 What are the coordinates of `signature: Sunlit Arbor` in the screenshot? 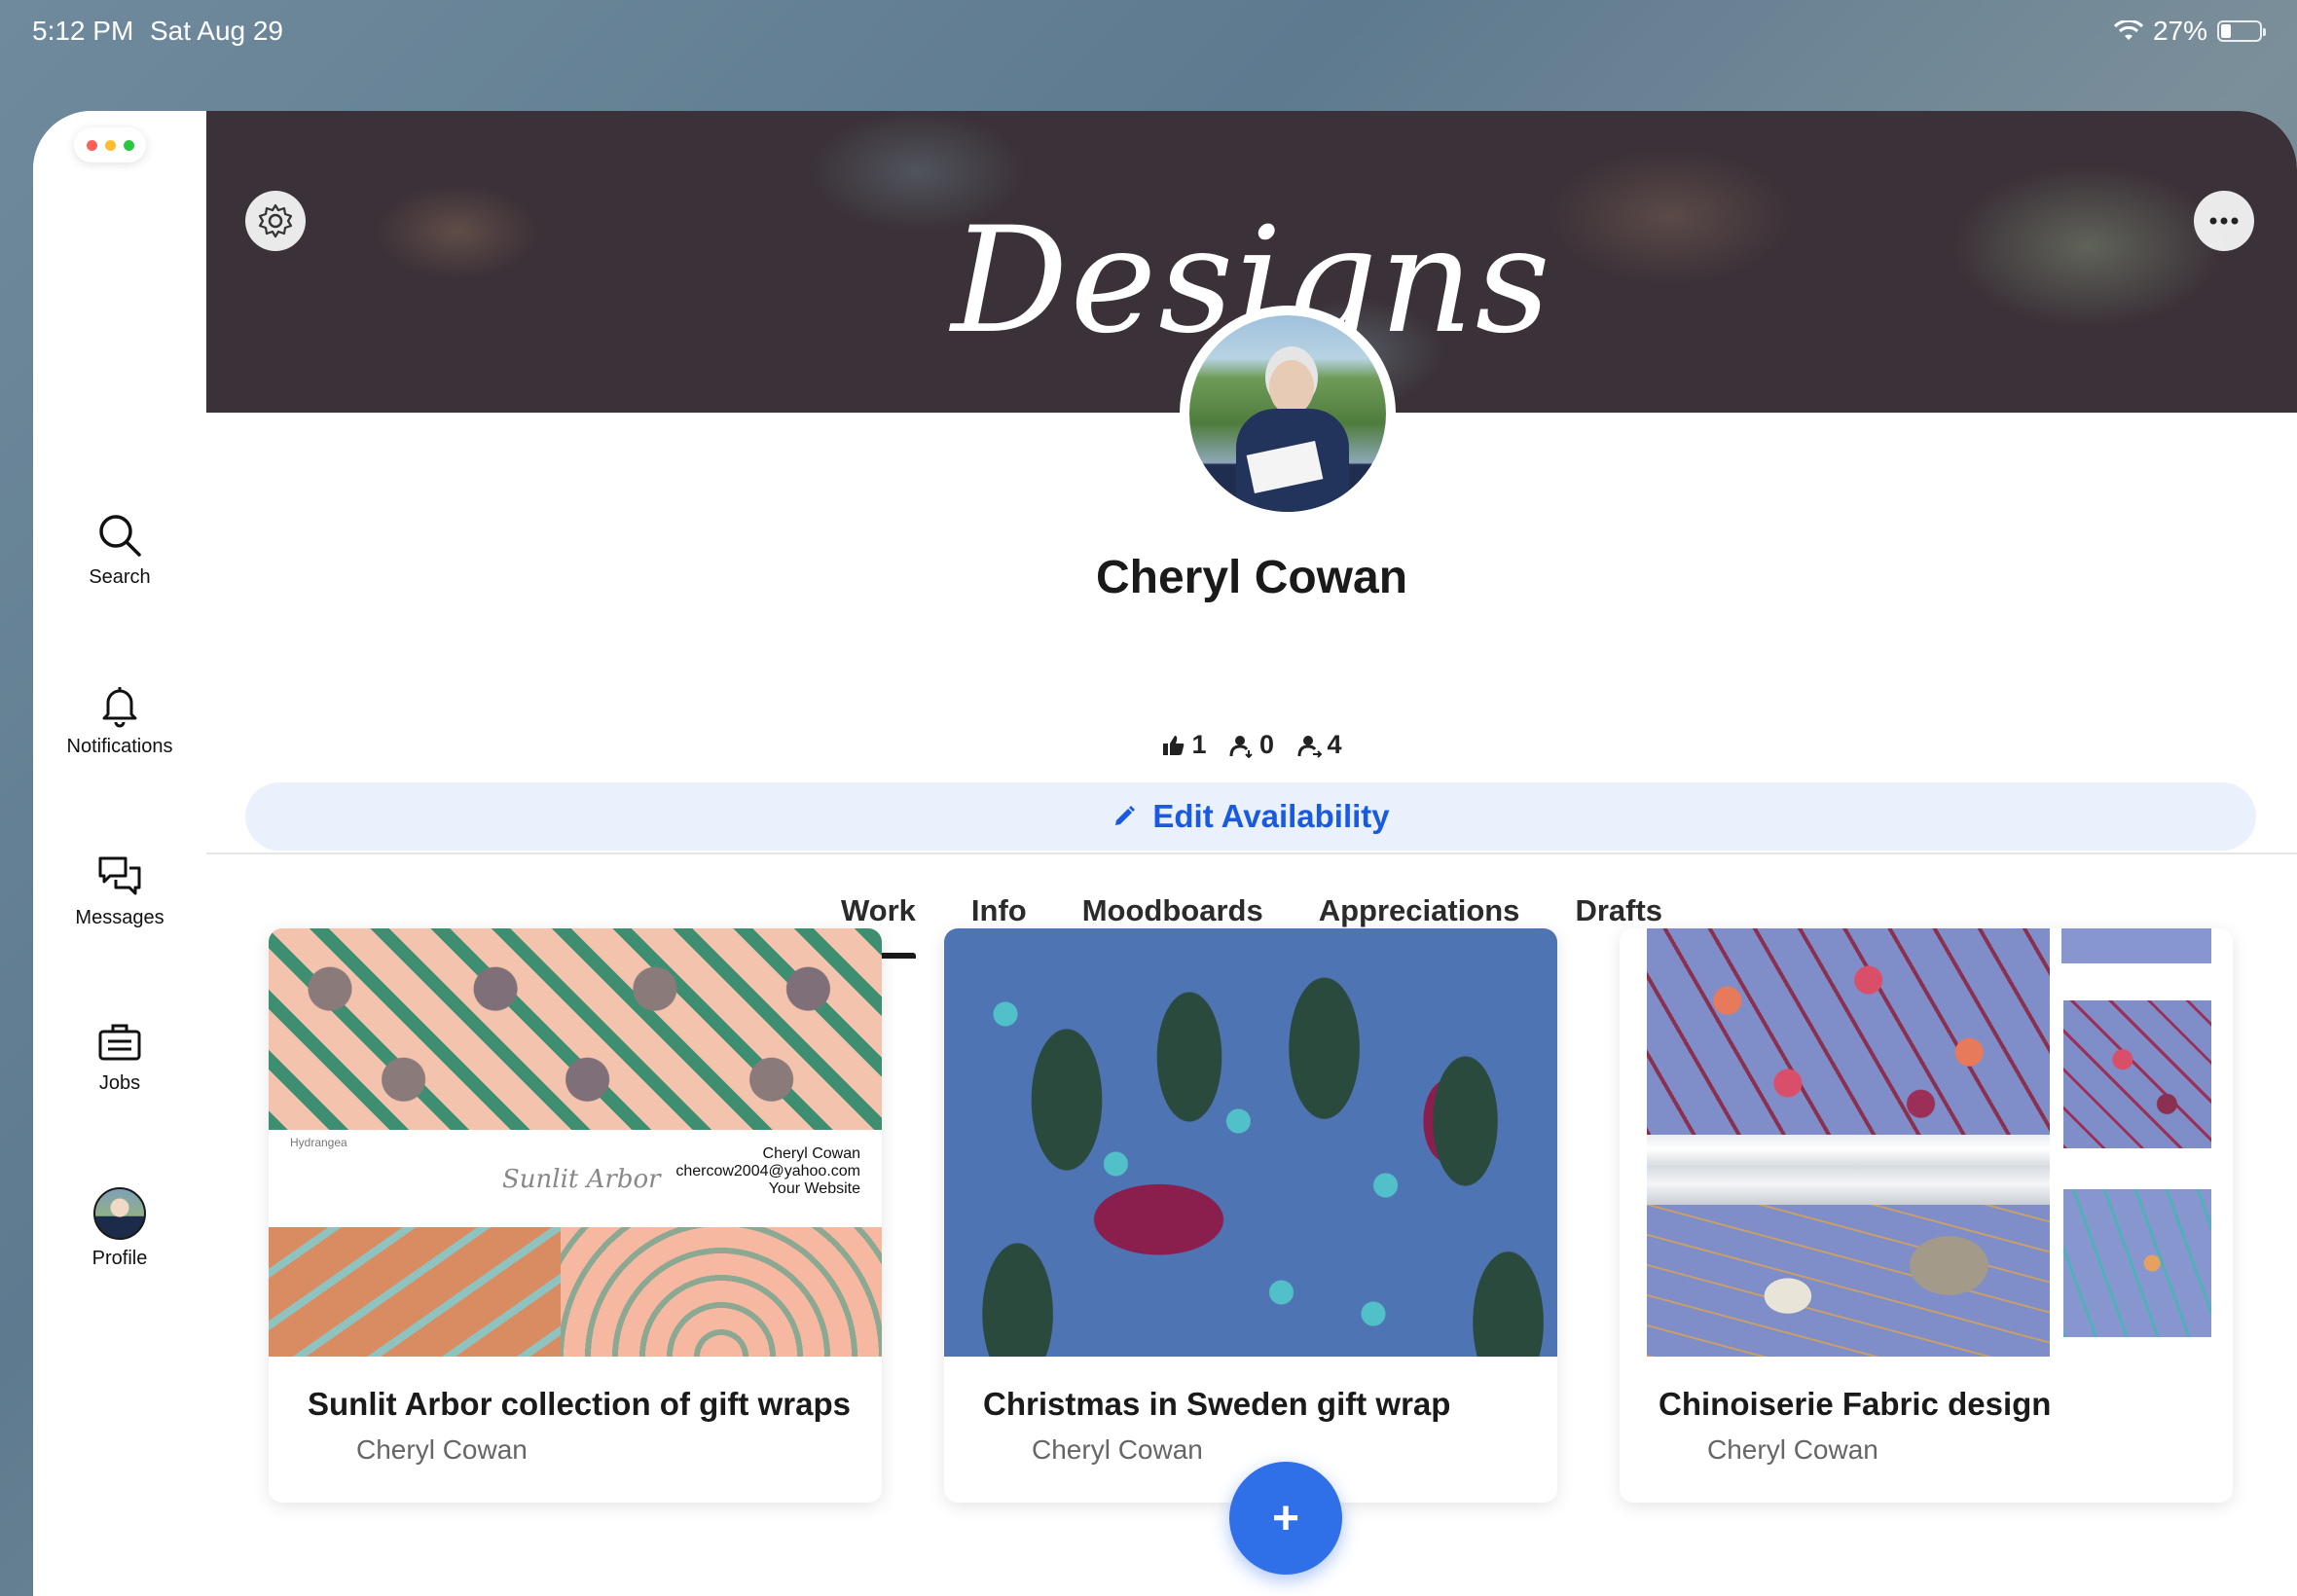 It's located at (581, 1179).